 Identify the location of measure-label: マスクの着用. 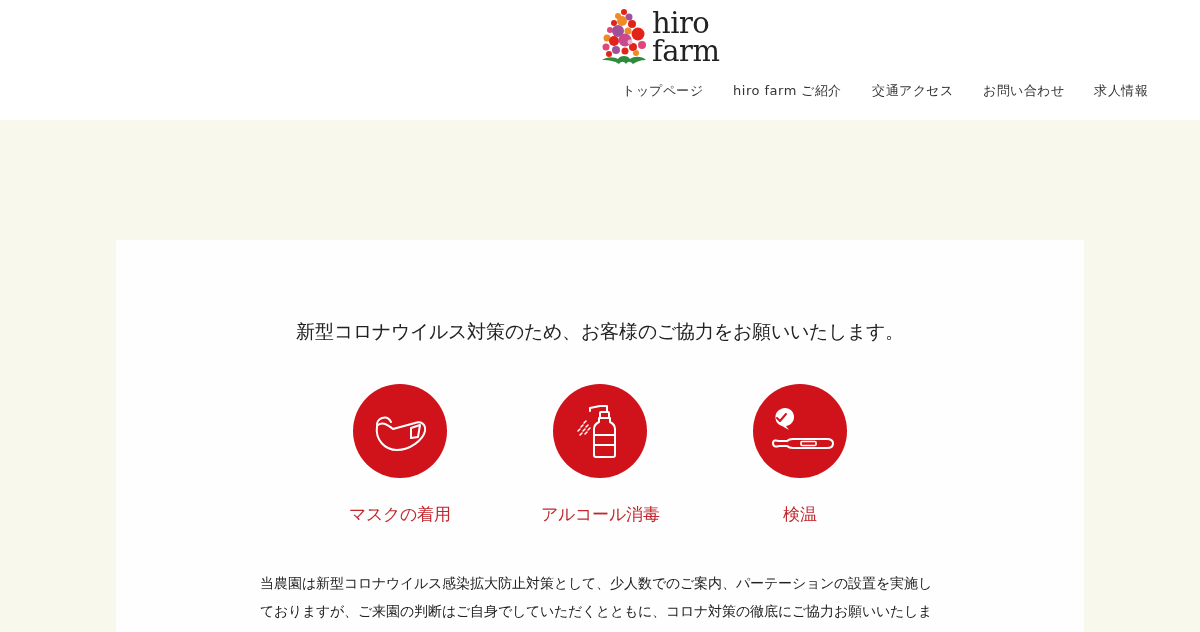
(400, 514).